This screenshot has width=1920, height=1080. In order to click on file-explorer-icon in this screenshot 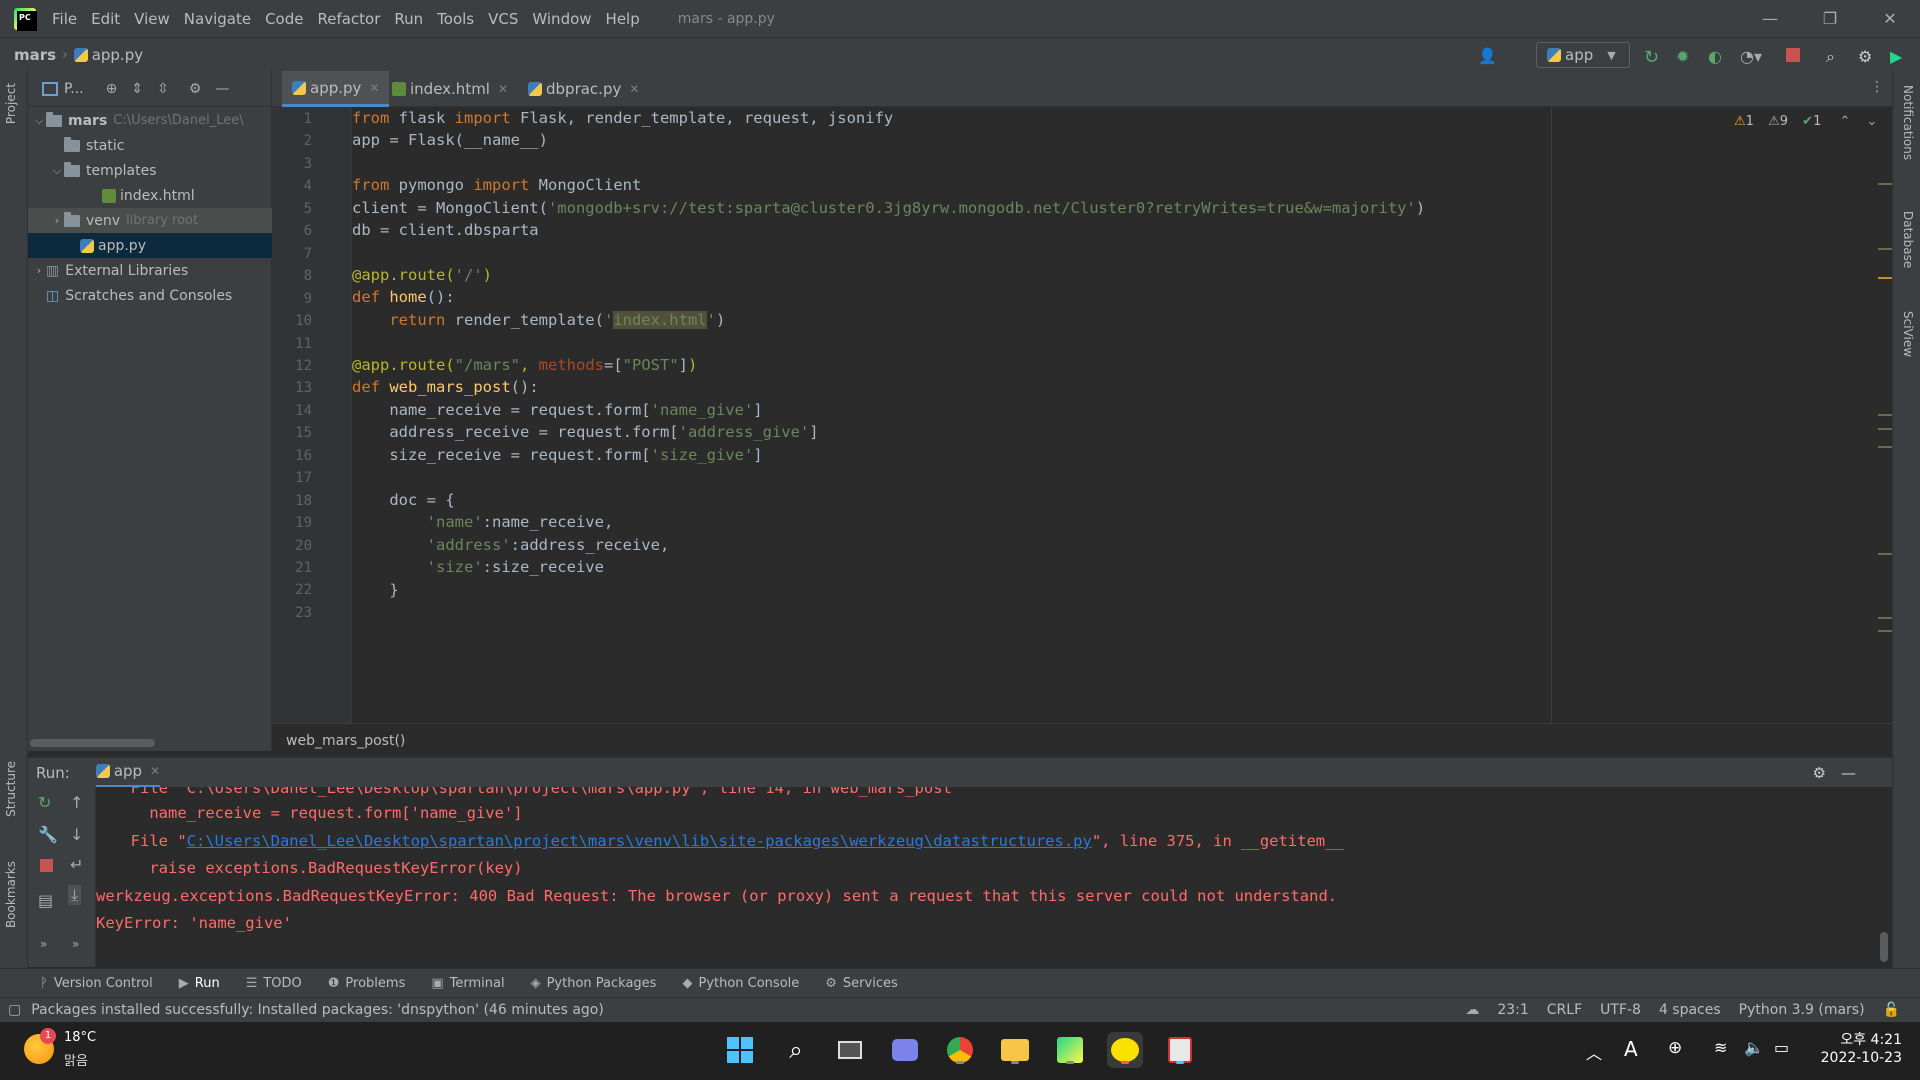, I will do `click(1015, 1050)`.